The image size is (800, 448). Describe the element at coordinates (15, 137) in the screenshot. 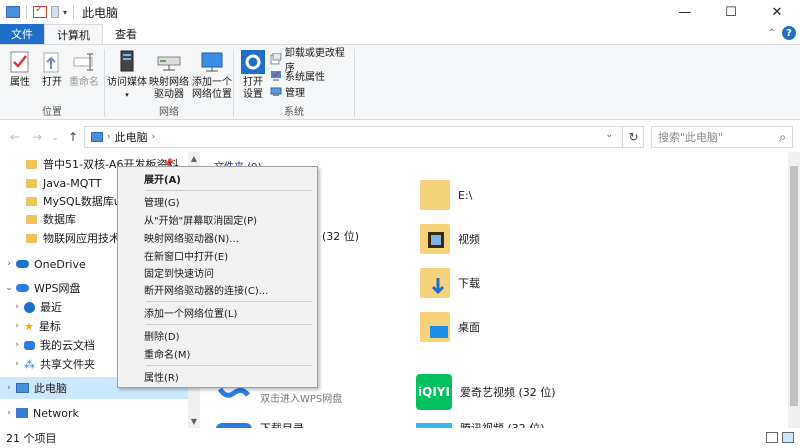

I see `back-arrow-icon: ←` at that location.